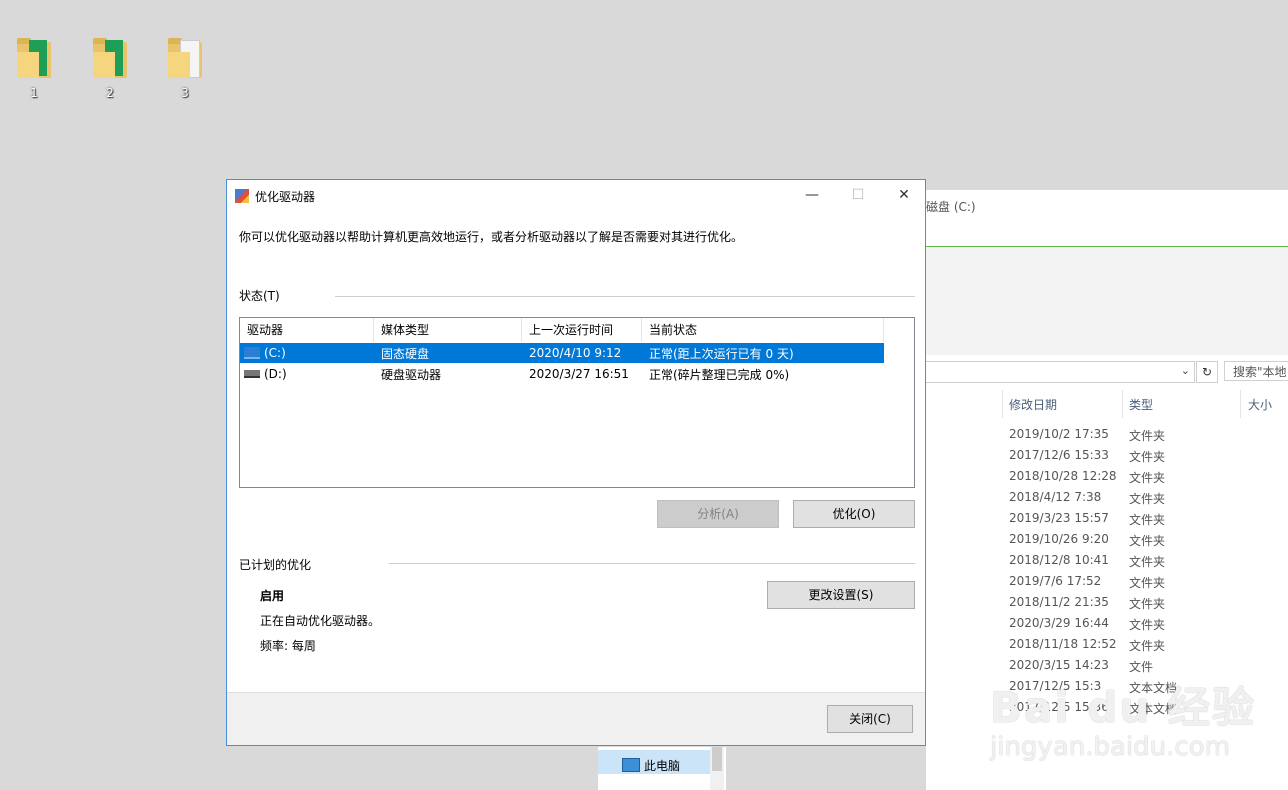 The width and height of the screenshot is (1288, 790). What do you see at coordinates (1087, 582) in the screenshot?
I see `file-row: 2019/7/6 17:52 文件夹` at bounding box center [1087, 582].